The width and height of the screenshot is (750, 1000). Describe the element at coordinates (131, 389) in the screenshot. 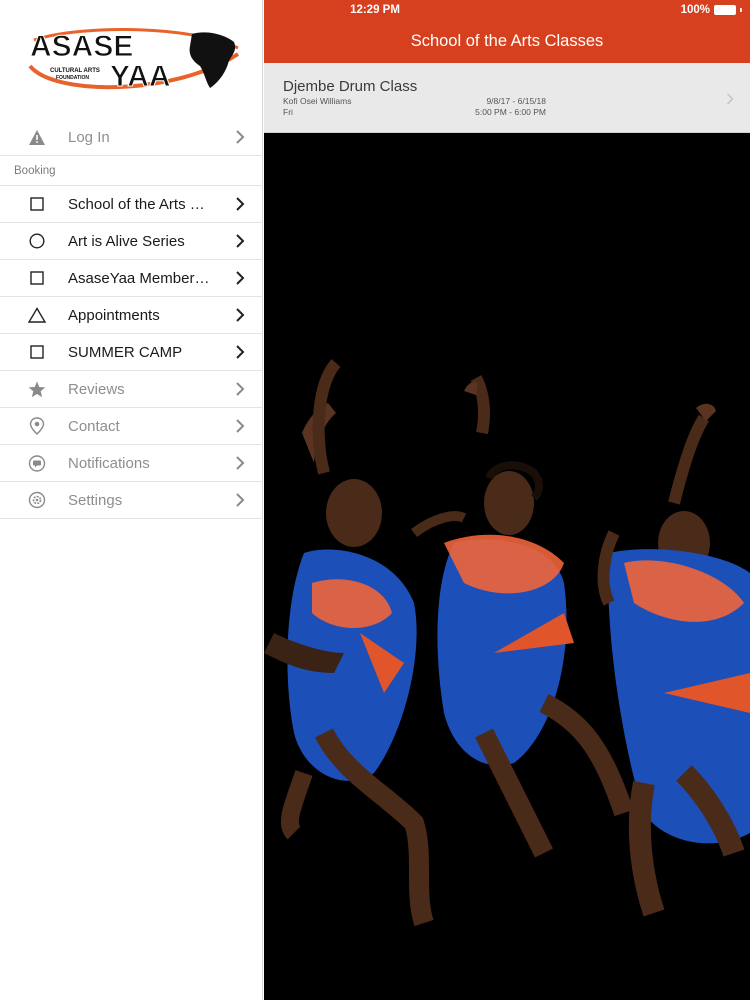

I see `sidebar-item-reviews: Reviews` at that location.